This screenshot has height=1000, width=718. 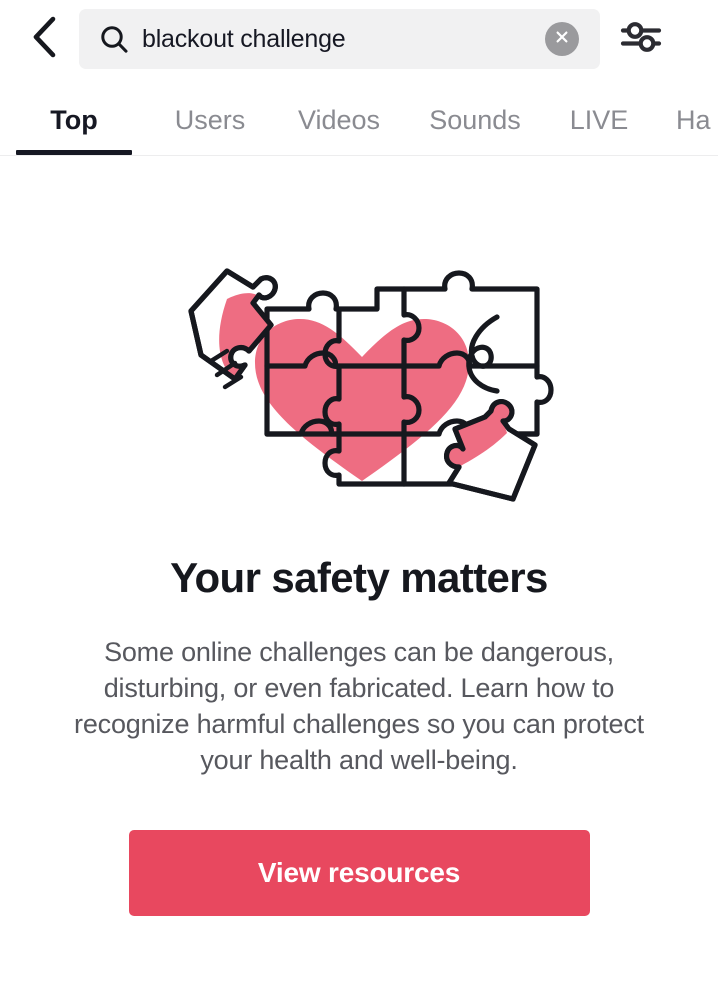 I want to click on tab-videos: Videos, so click(x=339, y=120).